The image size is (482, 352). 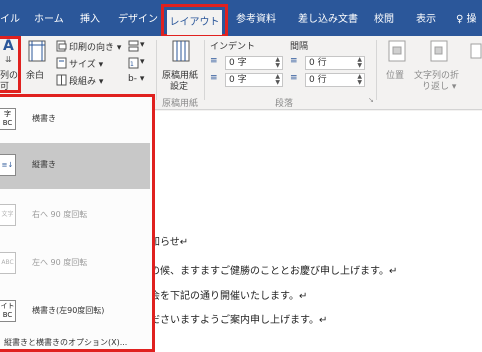 What do you see at coordinates (254, 63) in the screenshot?
I see `indent-left-input: 0 字 ▲ ▼` at bounding box center [254, 63].